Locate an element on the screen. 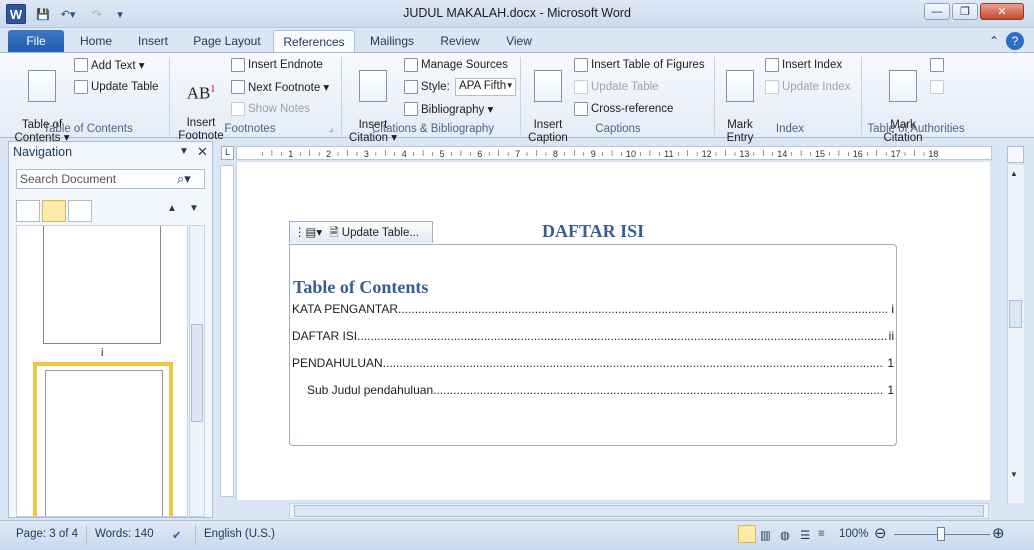  add-text-button: Add Text ▾ is located at coordinates (109, 65).